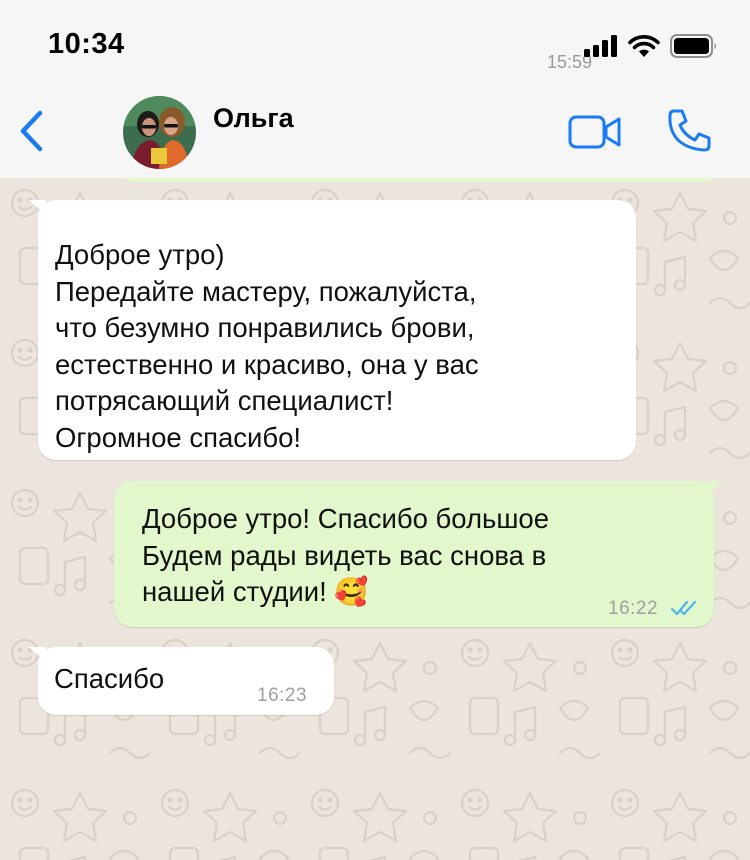 This screenshot has height=860, width=750. Describe the element at coordinates (375, 44) in the screenshot. I see `status-bar: 10:34 15:59` at that location.